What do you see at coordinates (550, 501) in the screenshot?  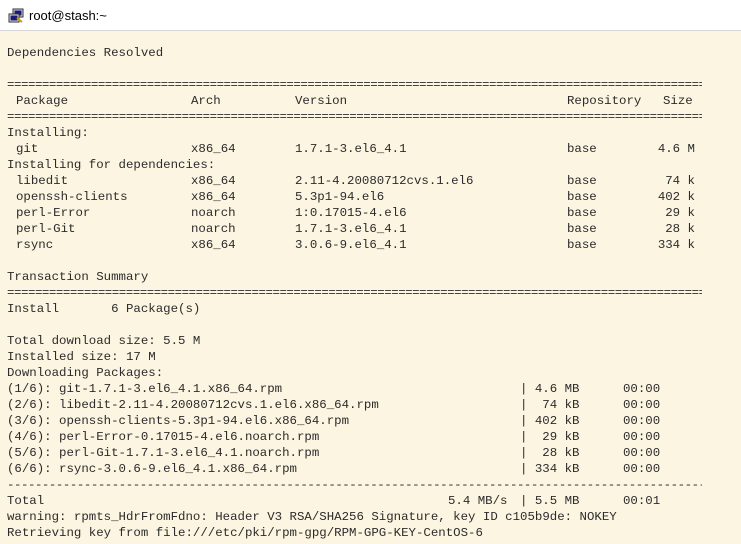 I see `total-size: | 5.5 MB` at bounding box center [550, 501].